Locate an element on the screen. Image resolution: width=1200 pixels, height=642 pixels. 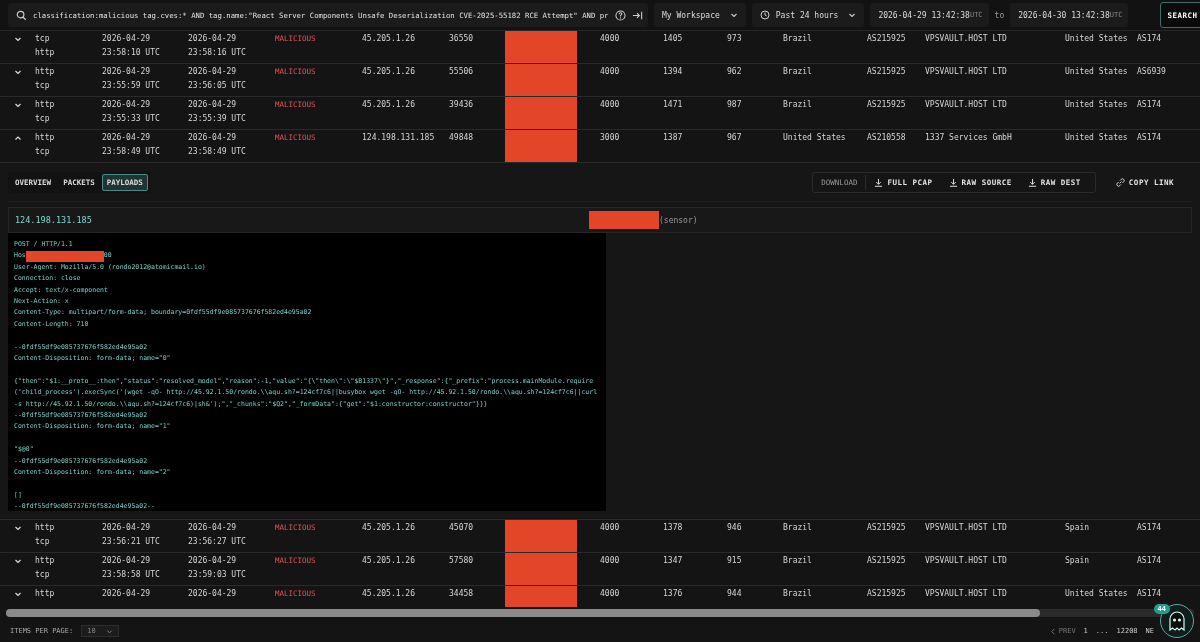
end-time-text: 23:56:27 UTC is located at coordinates (217, 542).